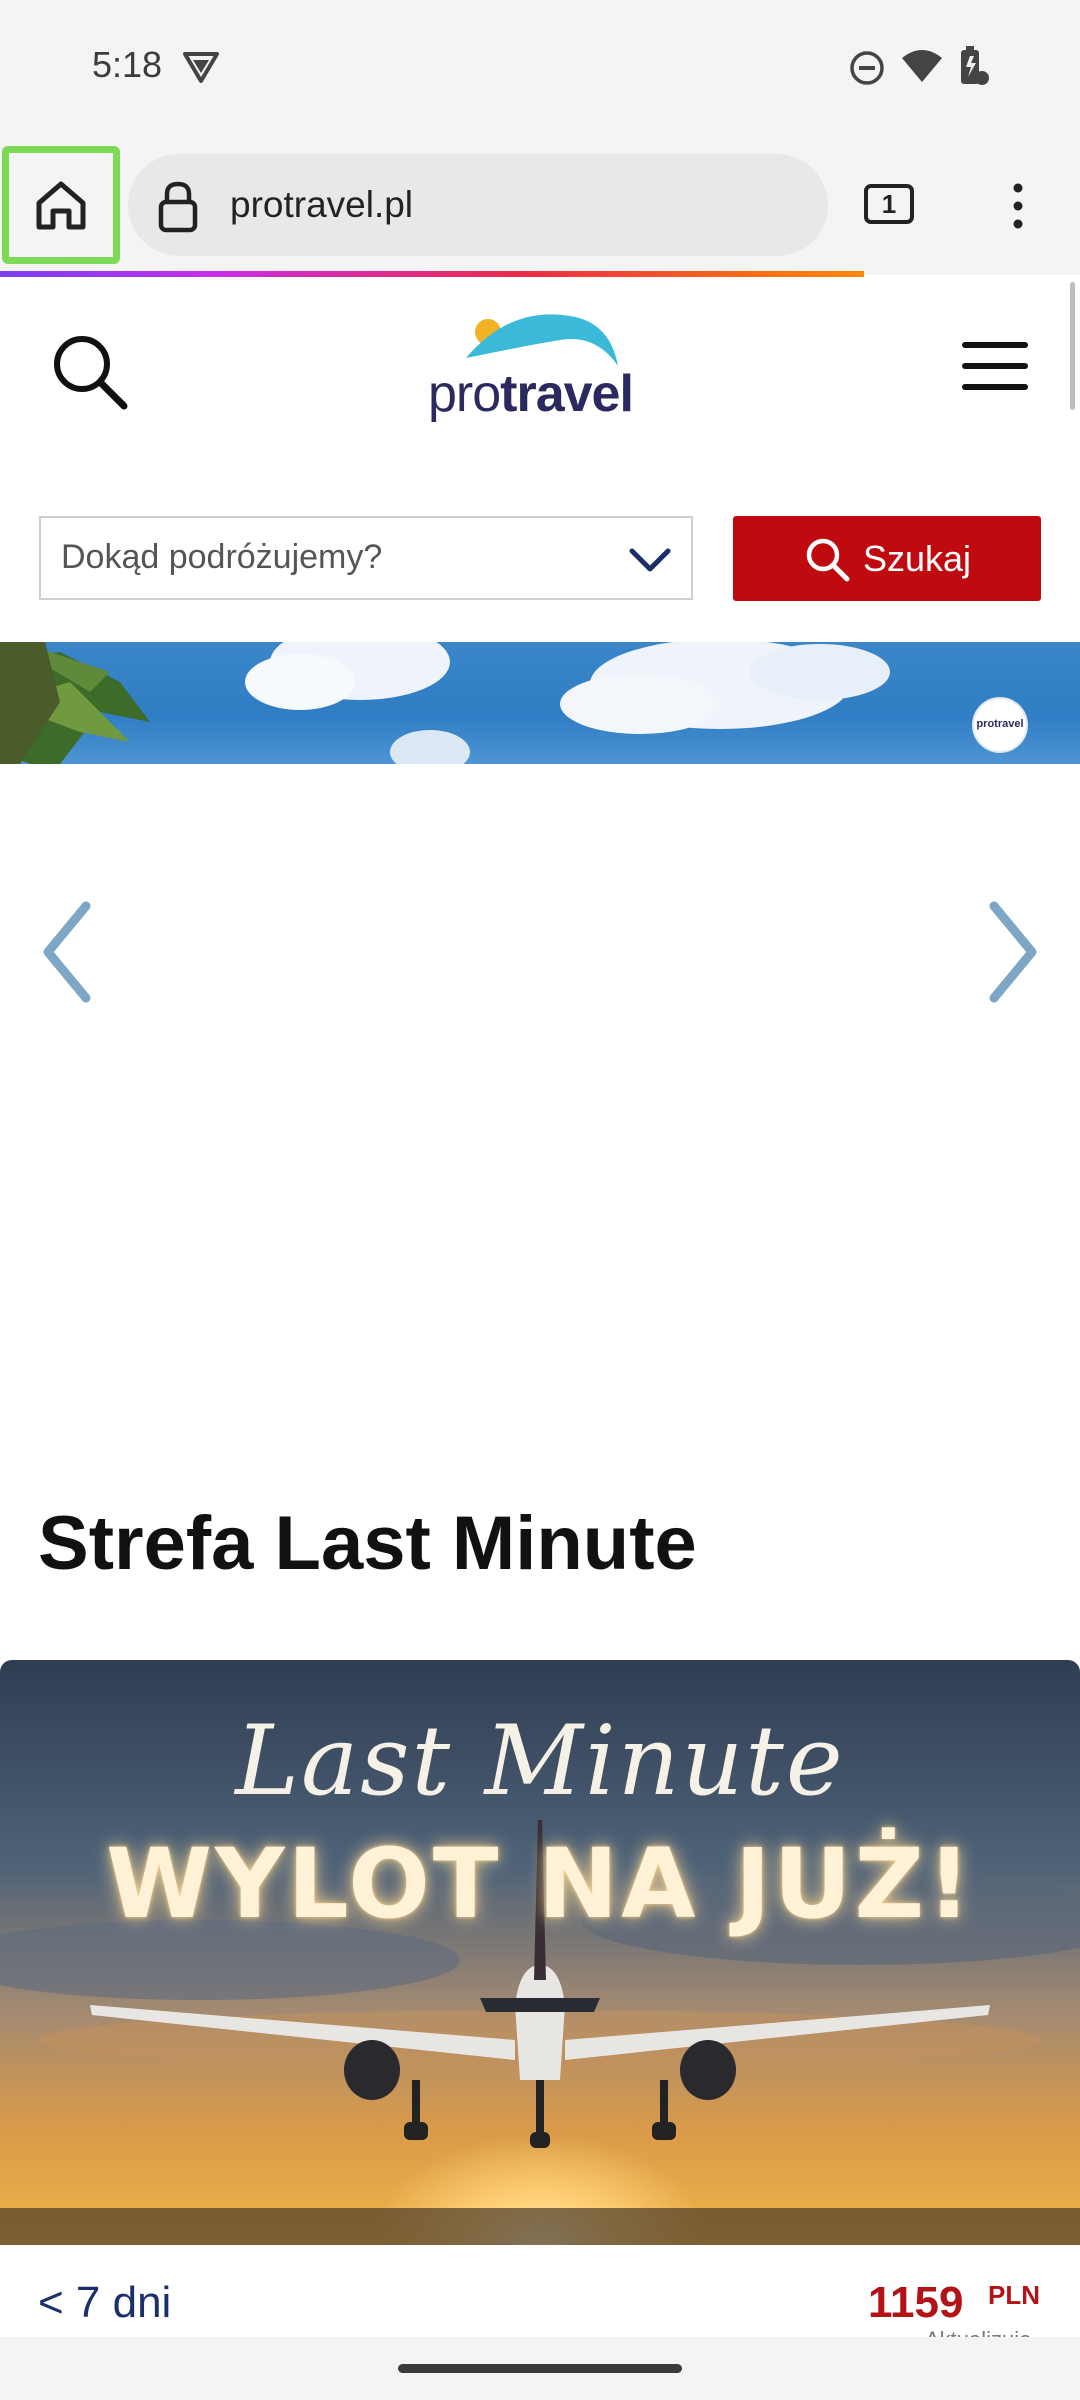 Image resolution: width=1080 pixels, height=2400 pixels. What do you see at coordinates (127, 64) in the screenshot?
I see `status-time: 5:18` at bounding box center [127, 64].